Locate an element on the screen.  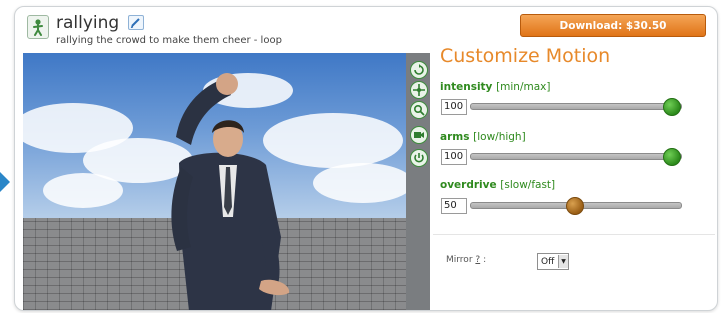
mirror-colon: : is located at coordinates (485, 260).